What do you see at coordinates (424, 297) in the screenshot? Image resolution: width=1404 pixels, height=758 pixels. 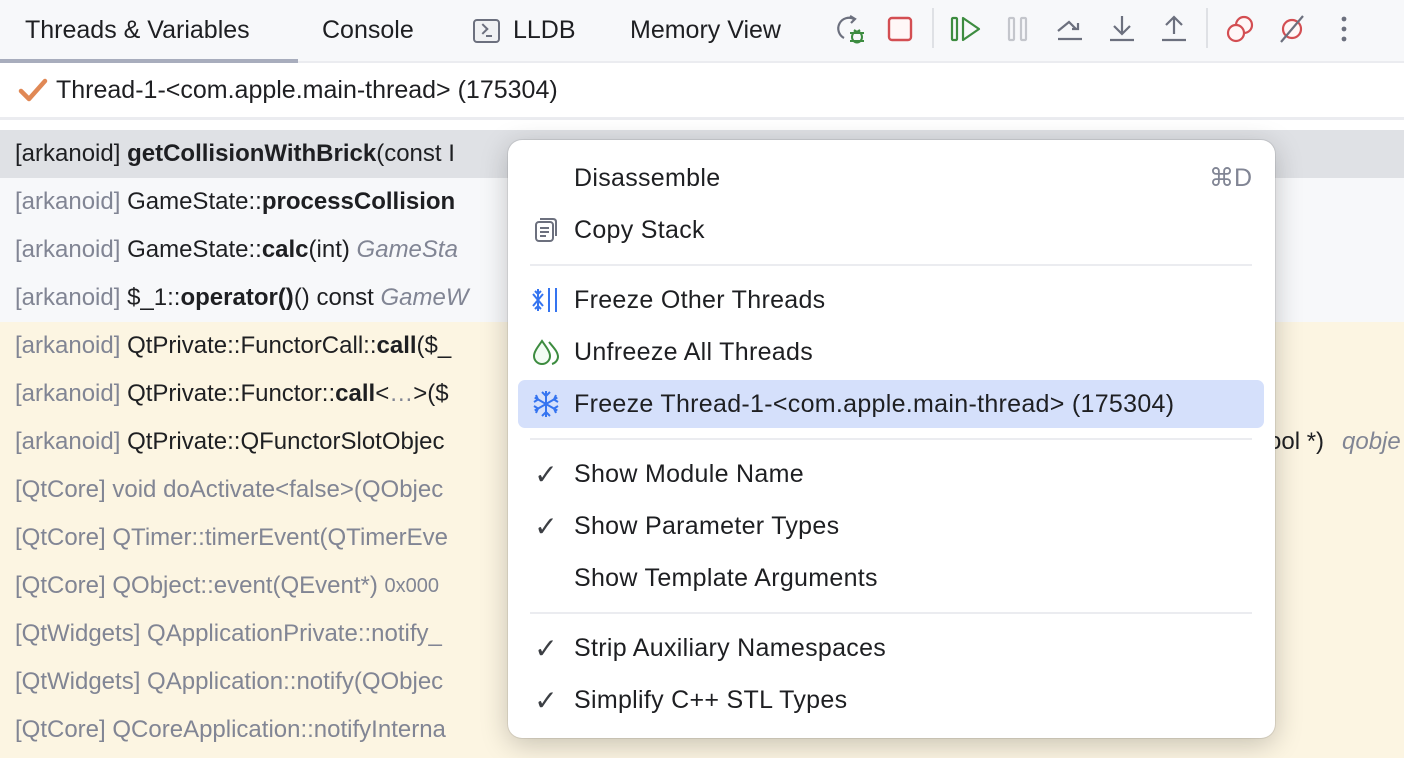 I see `frame-file: GameW` at bounding box center [424, 297].